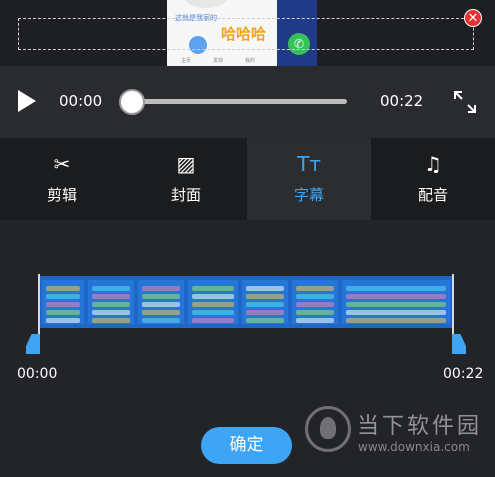 This screenshot has height=477, width=495. I want to click on image-icon: ▨, so click(186, 164).